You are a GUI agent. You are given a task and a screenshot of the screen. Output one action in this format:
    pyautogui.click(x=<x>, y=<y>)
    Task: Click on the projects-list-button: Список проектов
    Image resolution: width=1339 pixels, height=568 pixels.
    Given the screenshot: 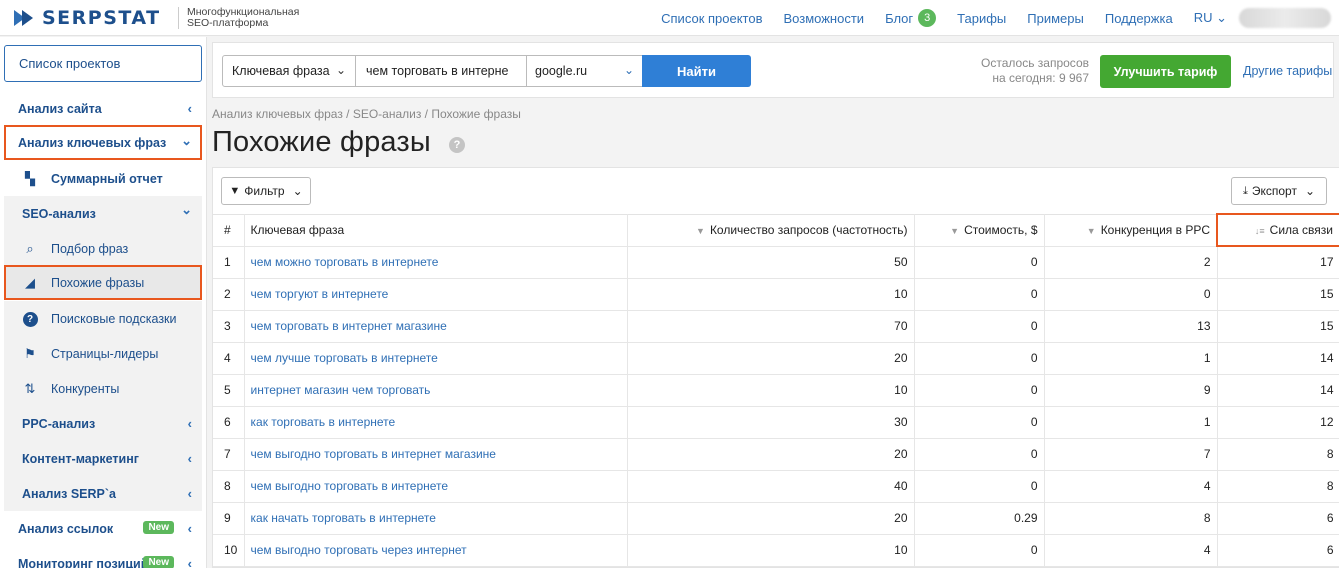 What is the action you would take?
    pyautogui.click(x=103, y=63)
    